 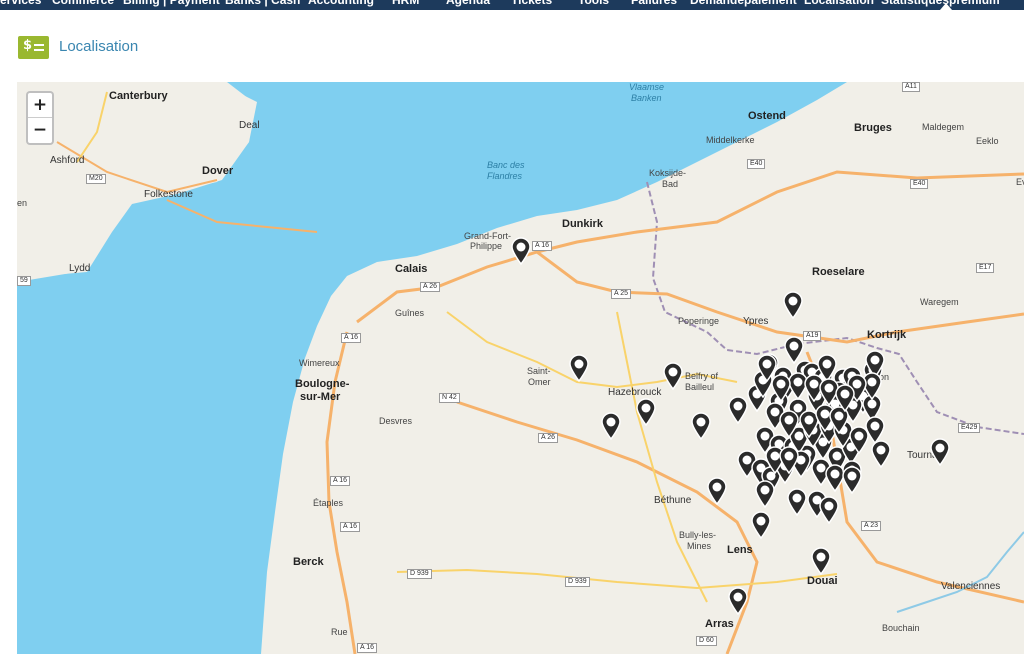 What do you see at coordinates (706, 641) in the screenshot?
I see `road-shield: D 60` at bounding box center [706, 641].